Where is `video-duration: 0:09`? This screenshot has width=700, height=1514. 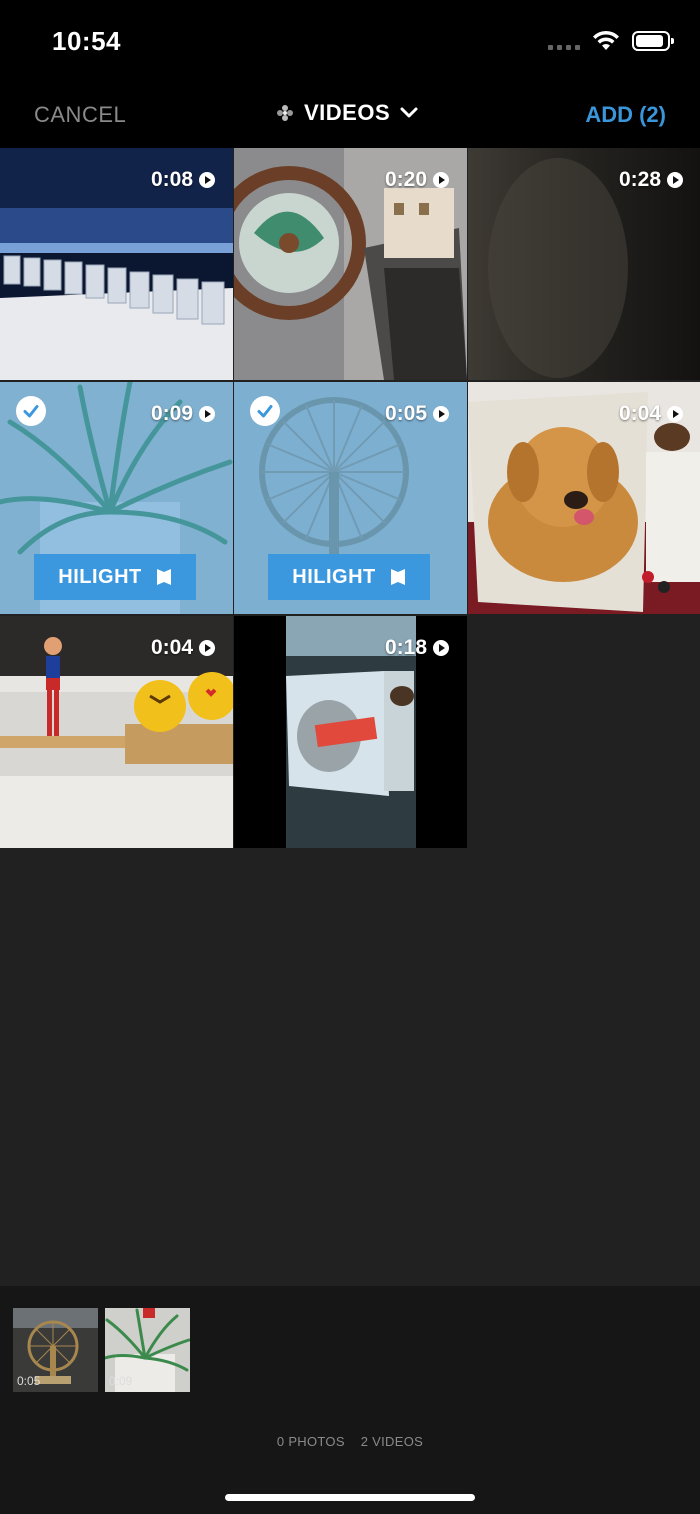
video-duration: 0:09 is located at coordinates (183, 414).